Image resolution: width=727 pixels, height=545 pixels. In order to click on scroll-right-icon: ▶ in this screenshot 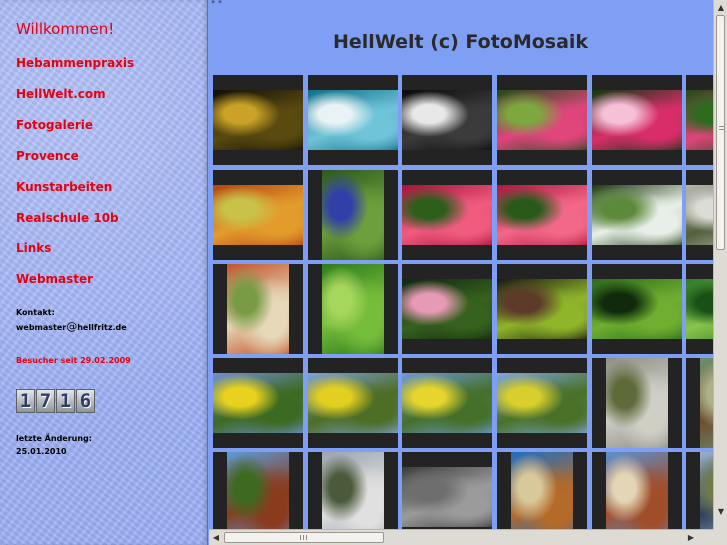, I will do `click(691, 537)`.